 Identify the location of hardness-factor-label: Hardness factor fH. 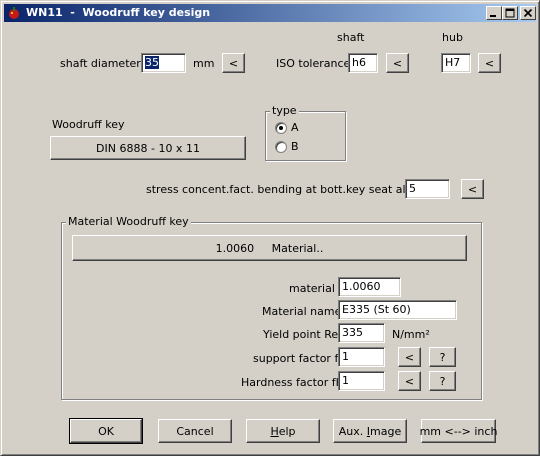
(292, 382).